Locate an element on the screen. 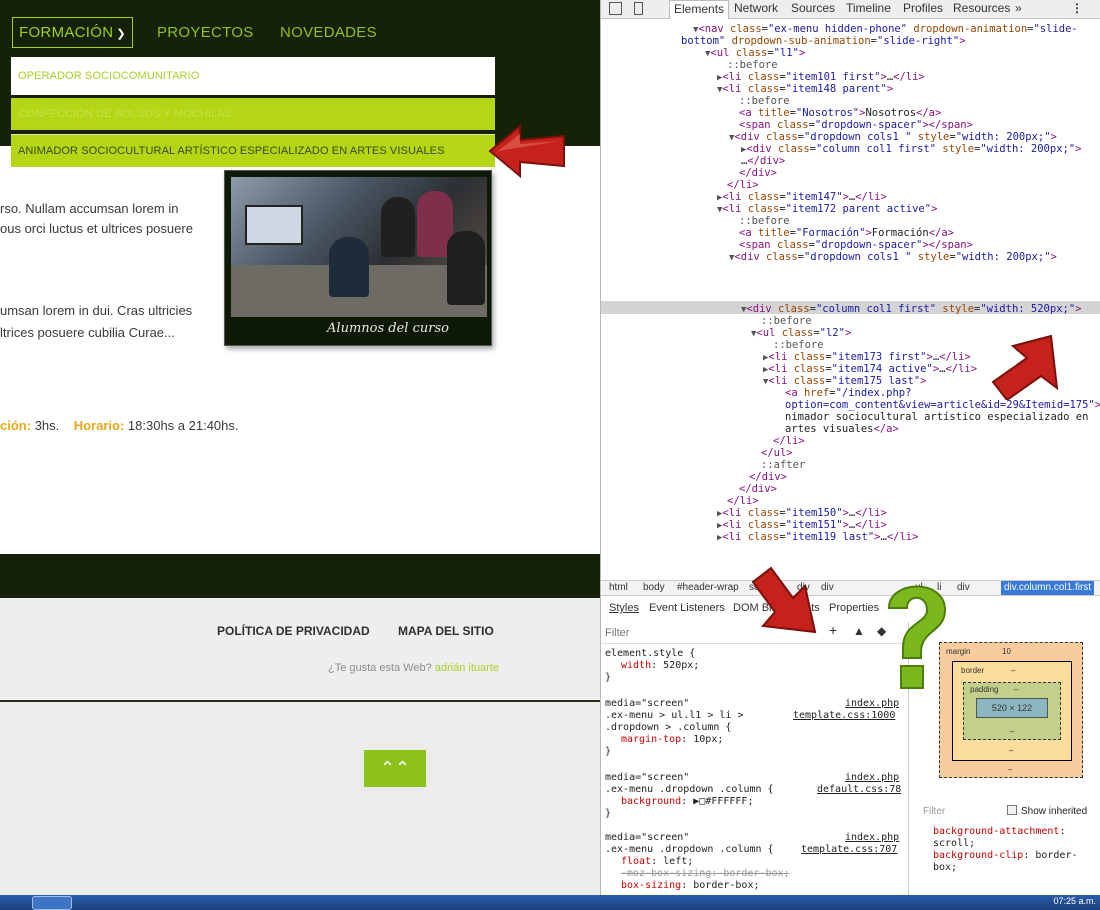 This screenshot has height=910, width=1100. schedule-label: Horario: is located at coordinates (99, 425).